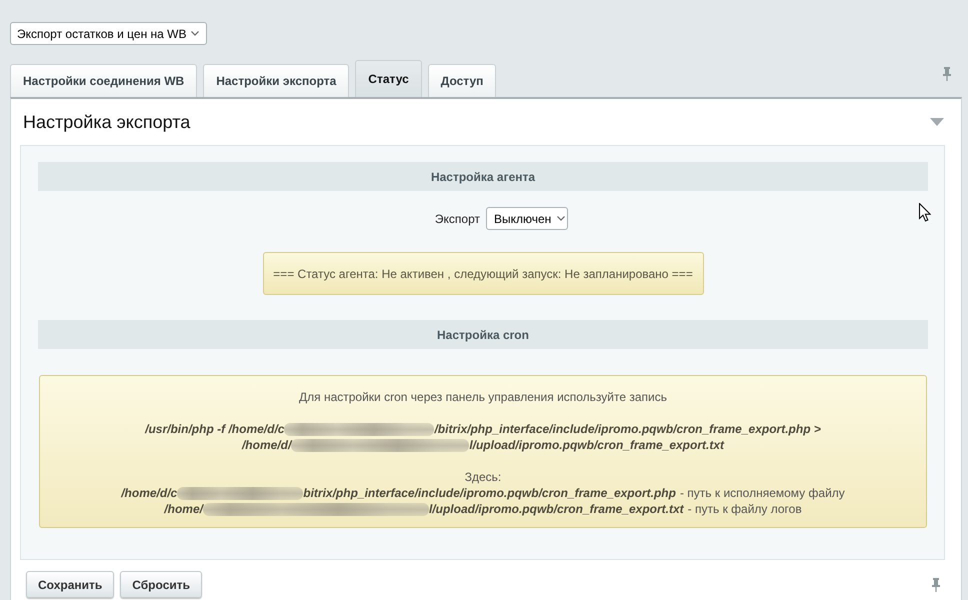  What do you see at coordinates (483, 334) in the screenshot?
I see `section-heading: Настройка cron` at bounding box center [483, 334].